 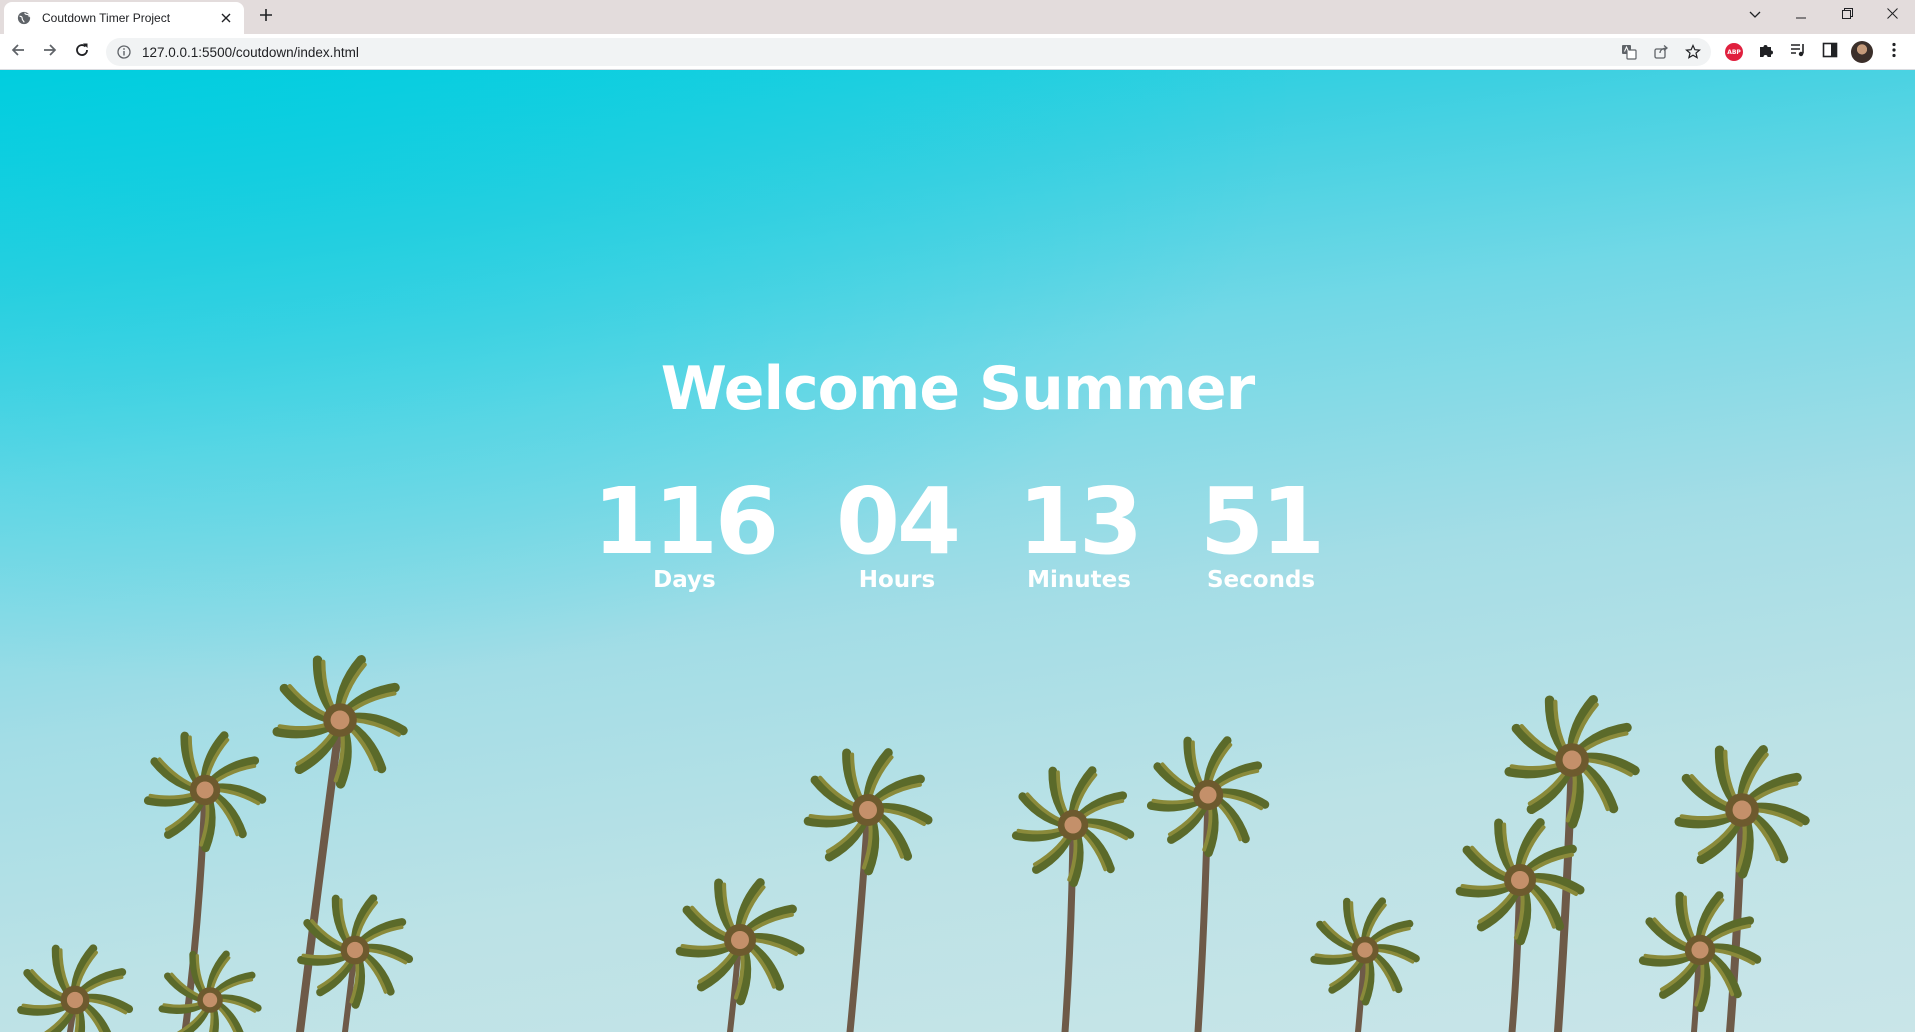 I want to click on forward-button, so click(x=50, y=52).